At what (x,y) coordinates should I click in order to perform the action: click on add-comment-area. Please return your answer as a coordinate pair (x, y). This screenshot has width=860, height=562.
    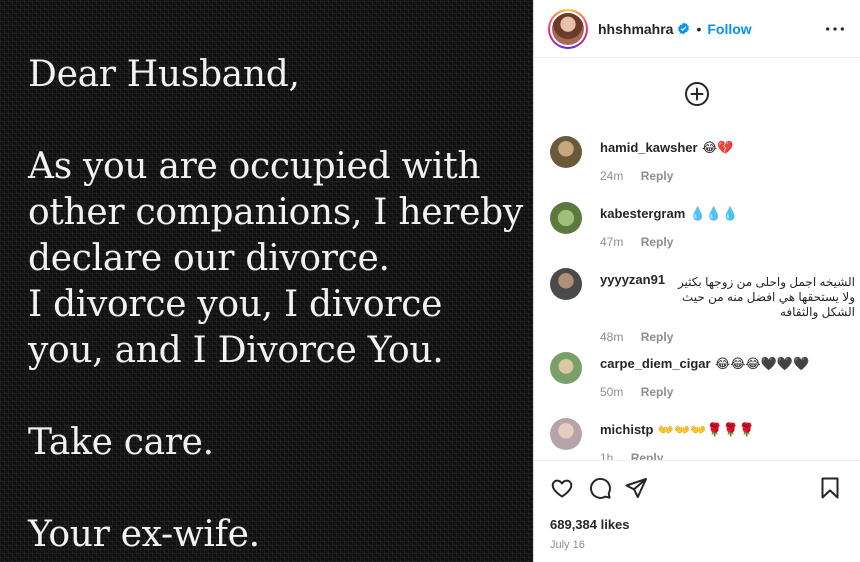
    Looking at the image, I should click on (697, 94).